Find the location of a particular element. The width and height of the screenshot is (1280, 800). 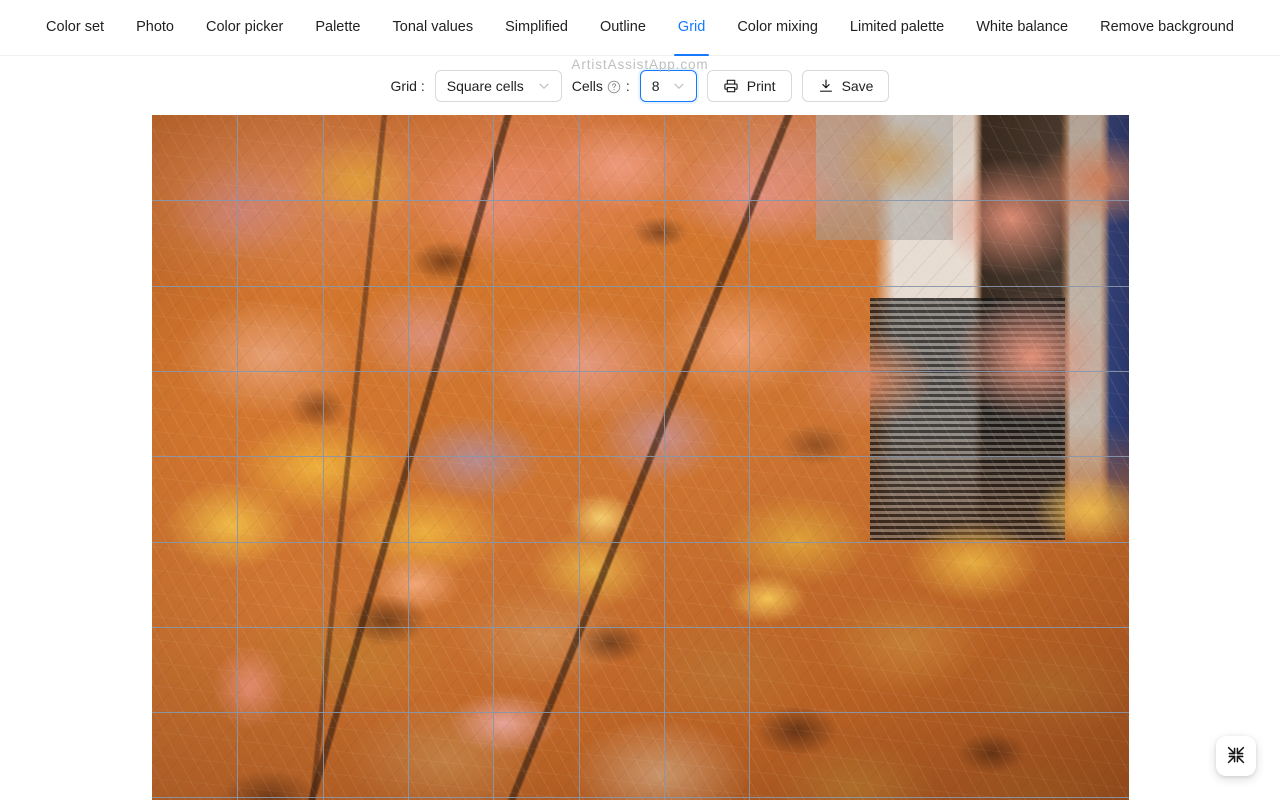

cells-count-value: 8 is located at coordinates (655, 85).